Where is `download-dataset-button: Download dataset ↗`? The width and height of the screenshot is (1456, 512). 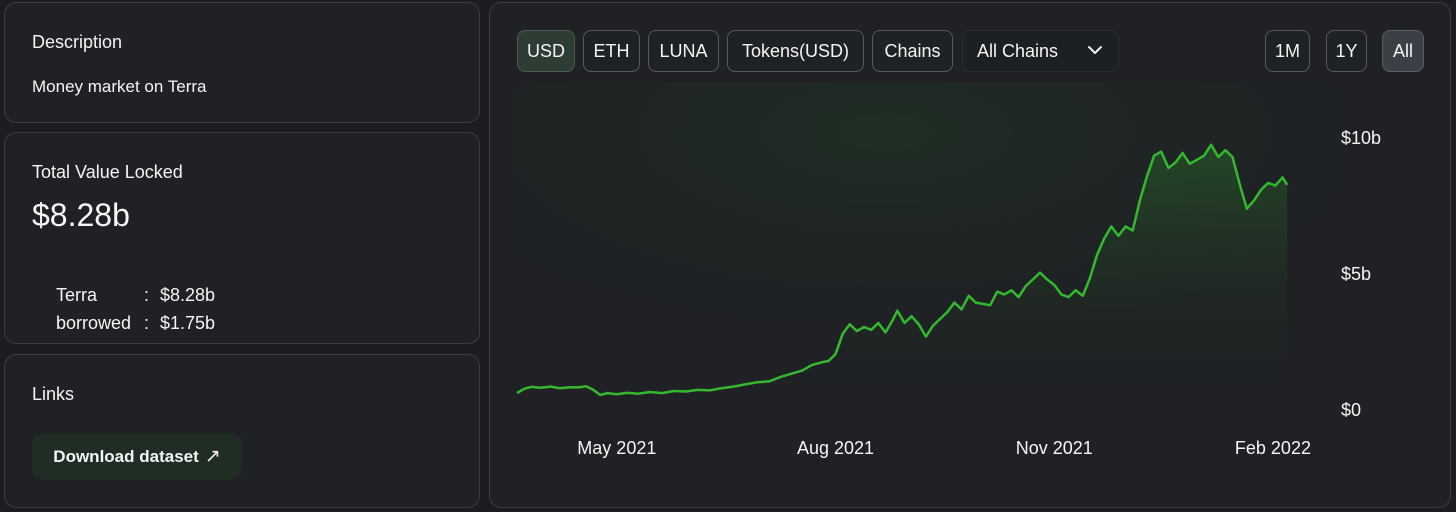
download-dataset-button: Download dataset ↗ is located at coordinates (137, 456).